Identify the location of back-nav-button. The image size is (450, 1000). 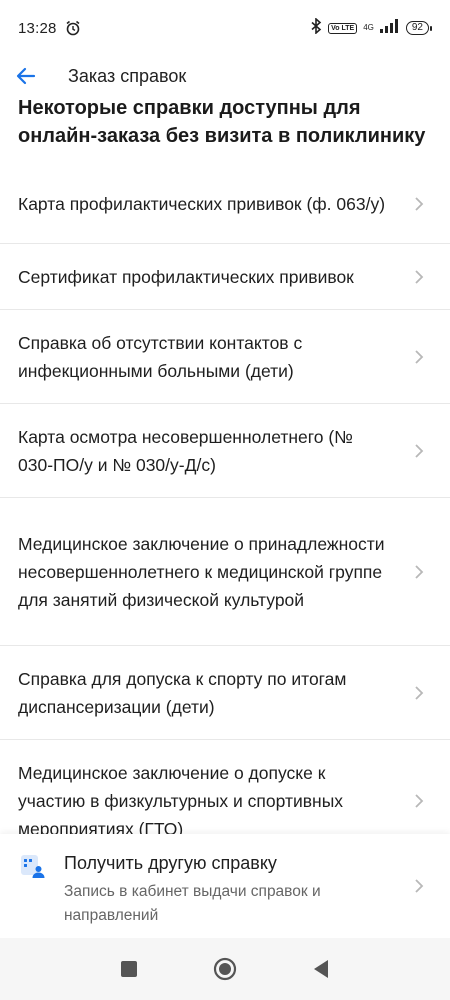
(321, 969).